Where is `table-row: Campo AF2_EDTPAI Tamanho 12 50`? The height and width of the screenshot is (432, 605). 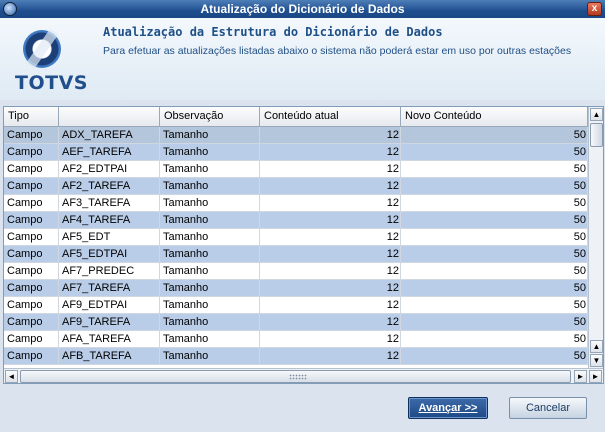
table-row: Campo AF2_EDTPAI Tamanho 12 50 is located at coordinates (296, 169).